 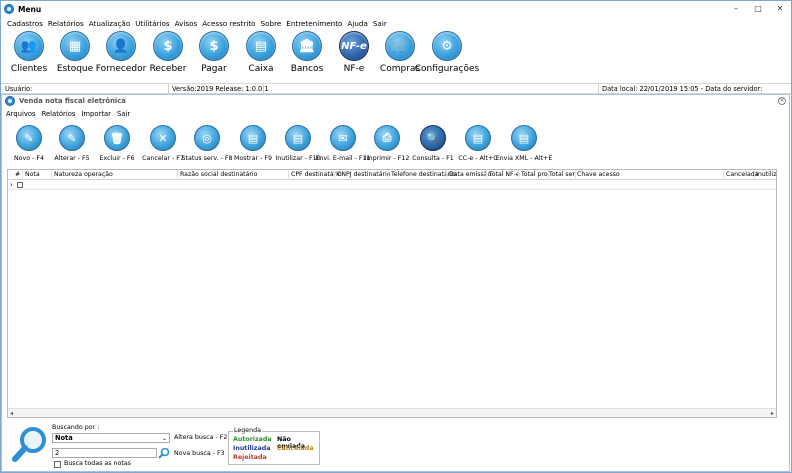 I want to click on alterar-label: Alterar - F5, so click(x=72, y=158).